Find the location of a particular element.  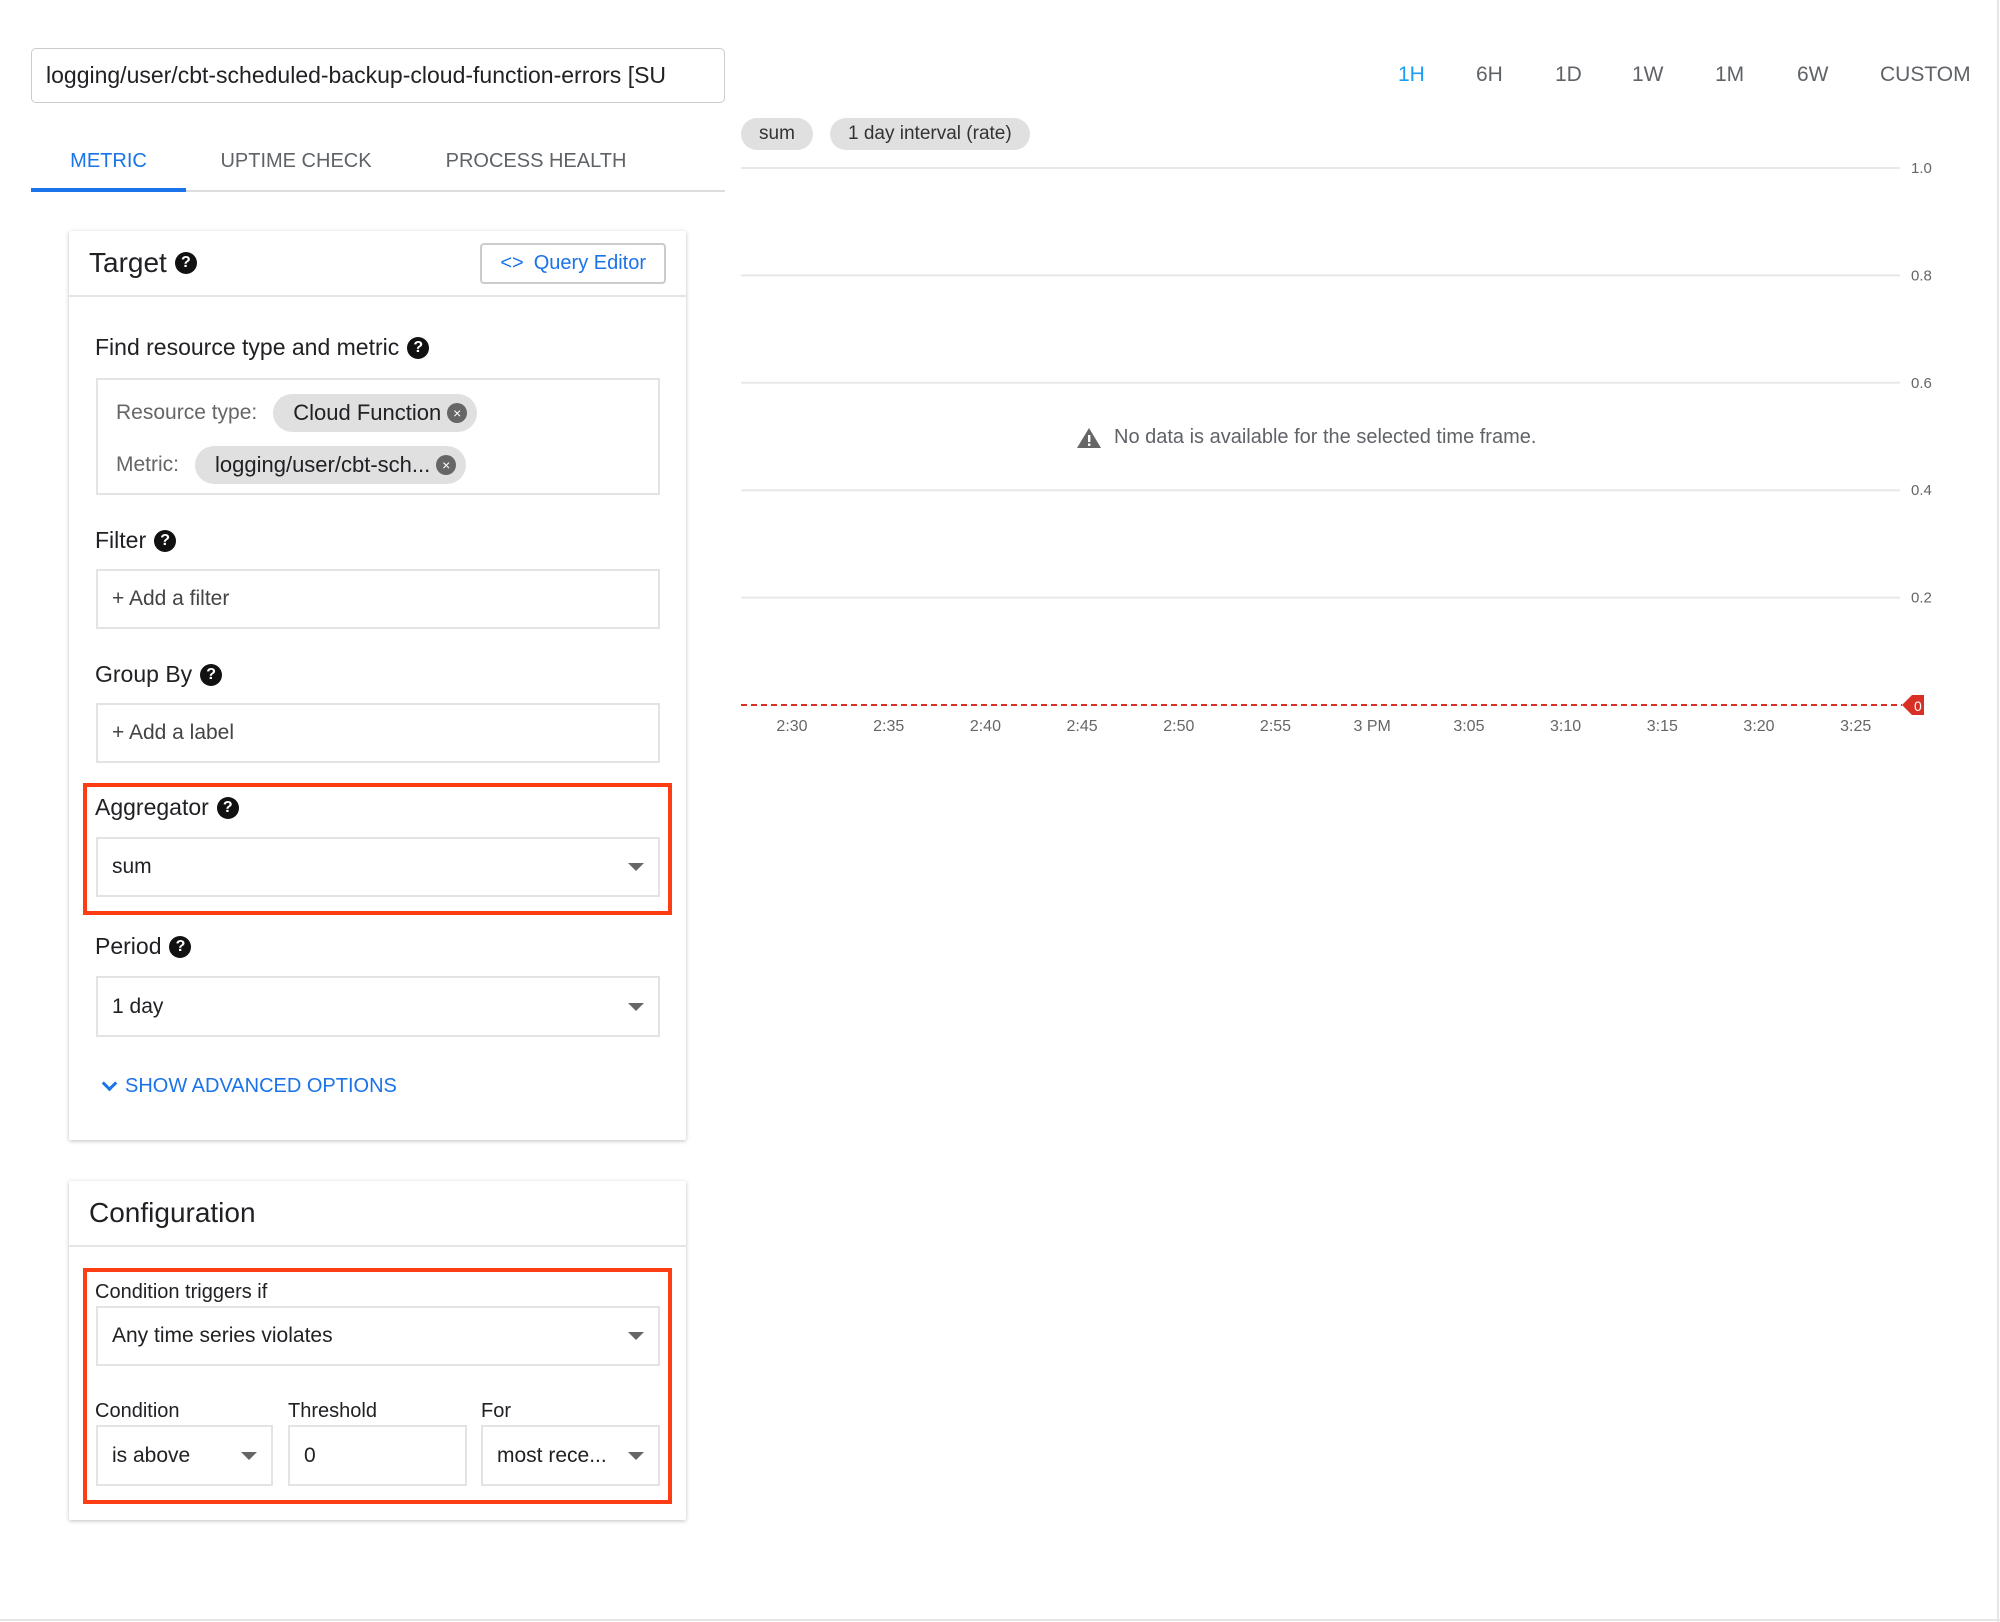

configuration-header: Configuration is located at coordinates (377, 1214).